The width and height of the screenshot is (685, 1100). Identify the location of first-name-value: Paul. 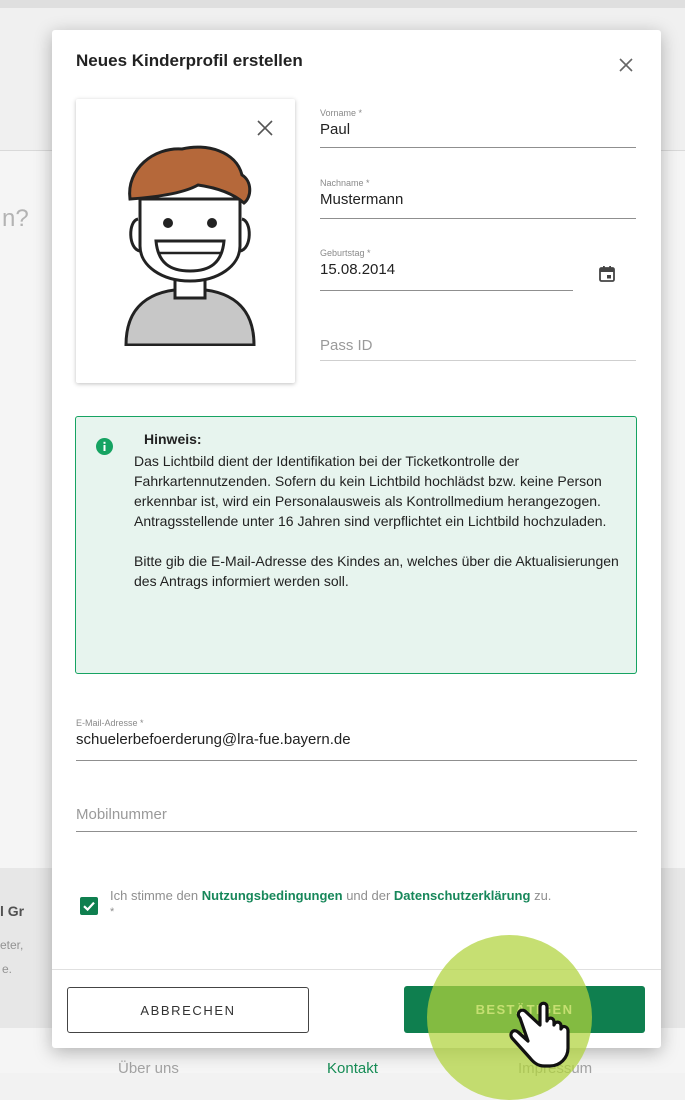
(478, 129).